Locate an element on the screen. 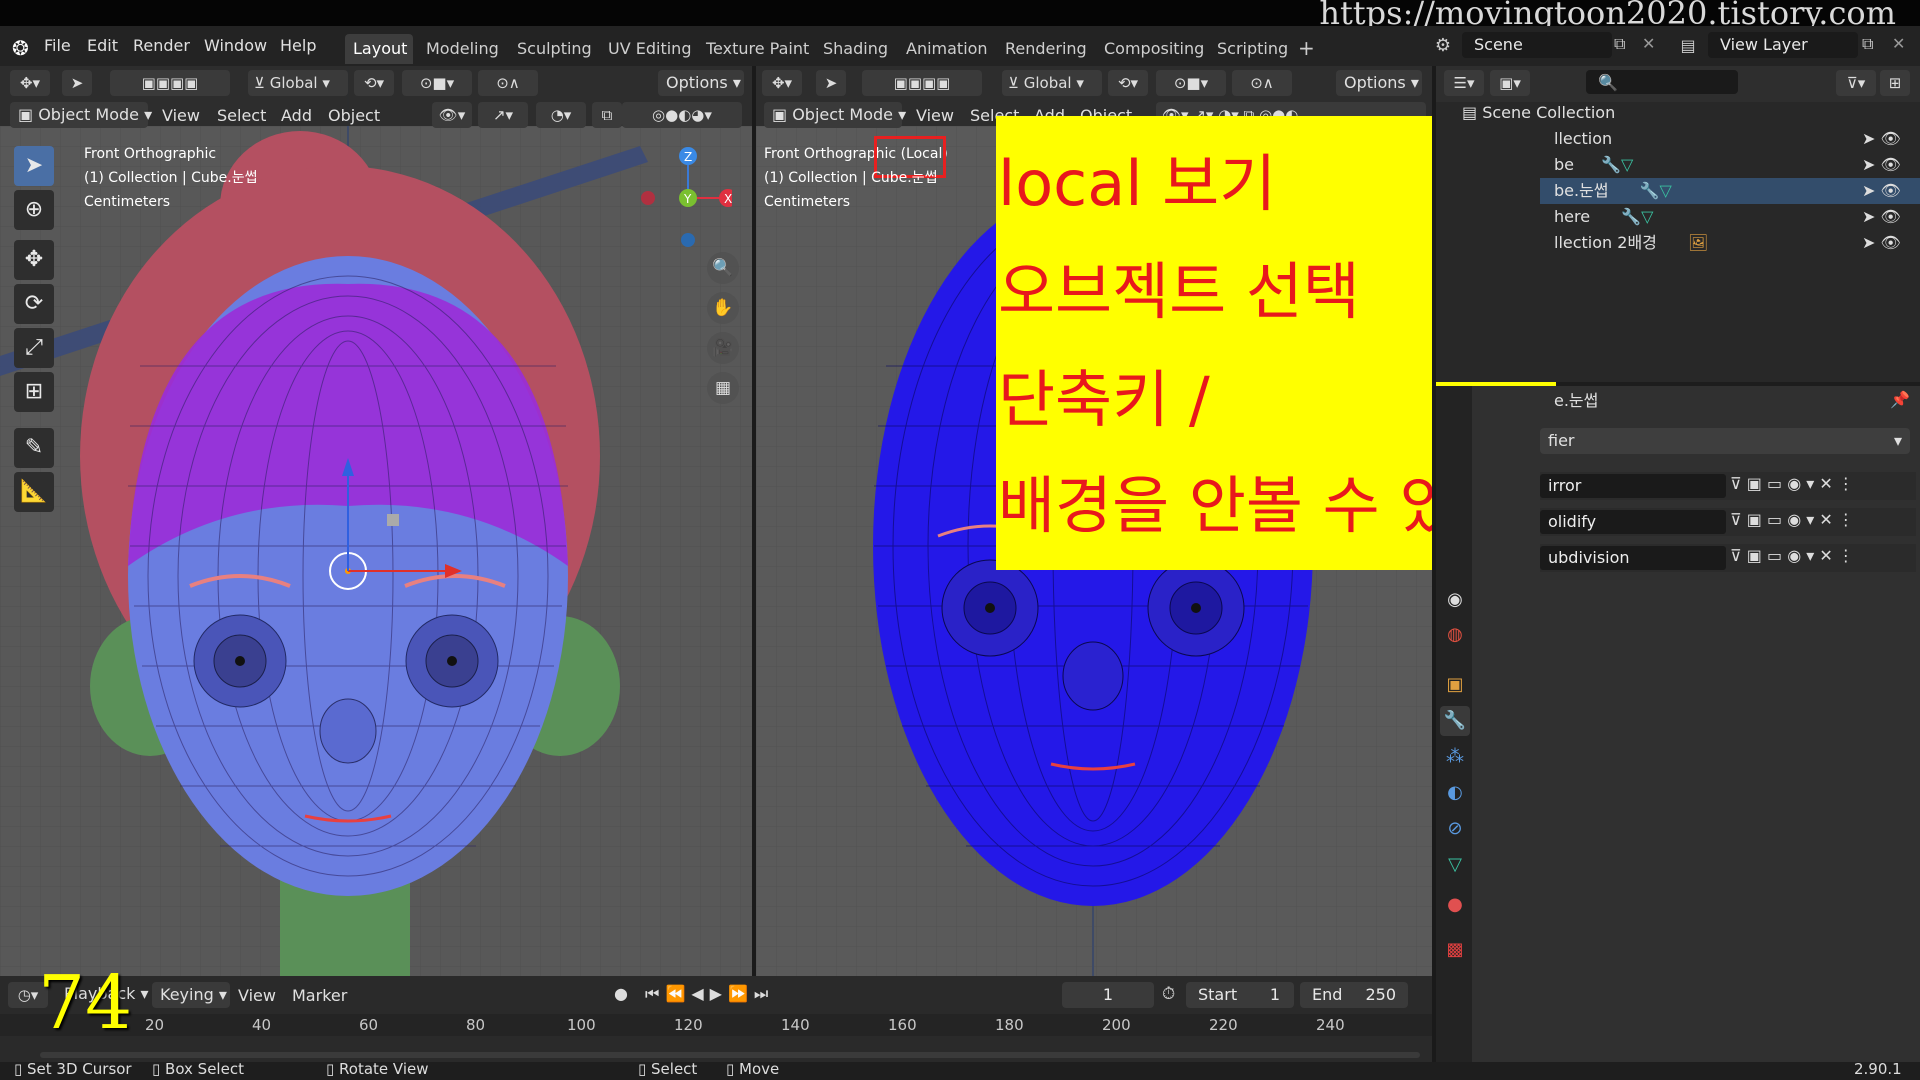  modifier-subdivision-toggles: ⊽ ▣ ▭ ◉ ▾ ✕ ⋮ is located at coordinates (1792, 555).